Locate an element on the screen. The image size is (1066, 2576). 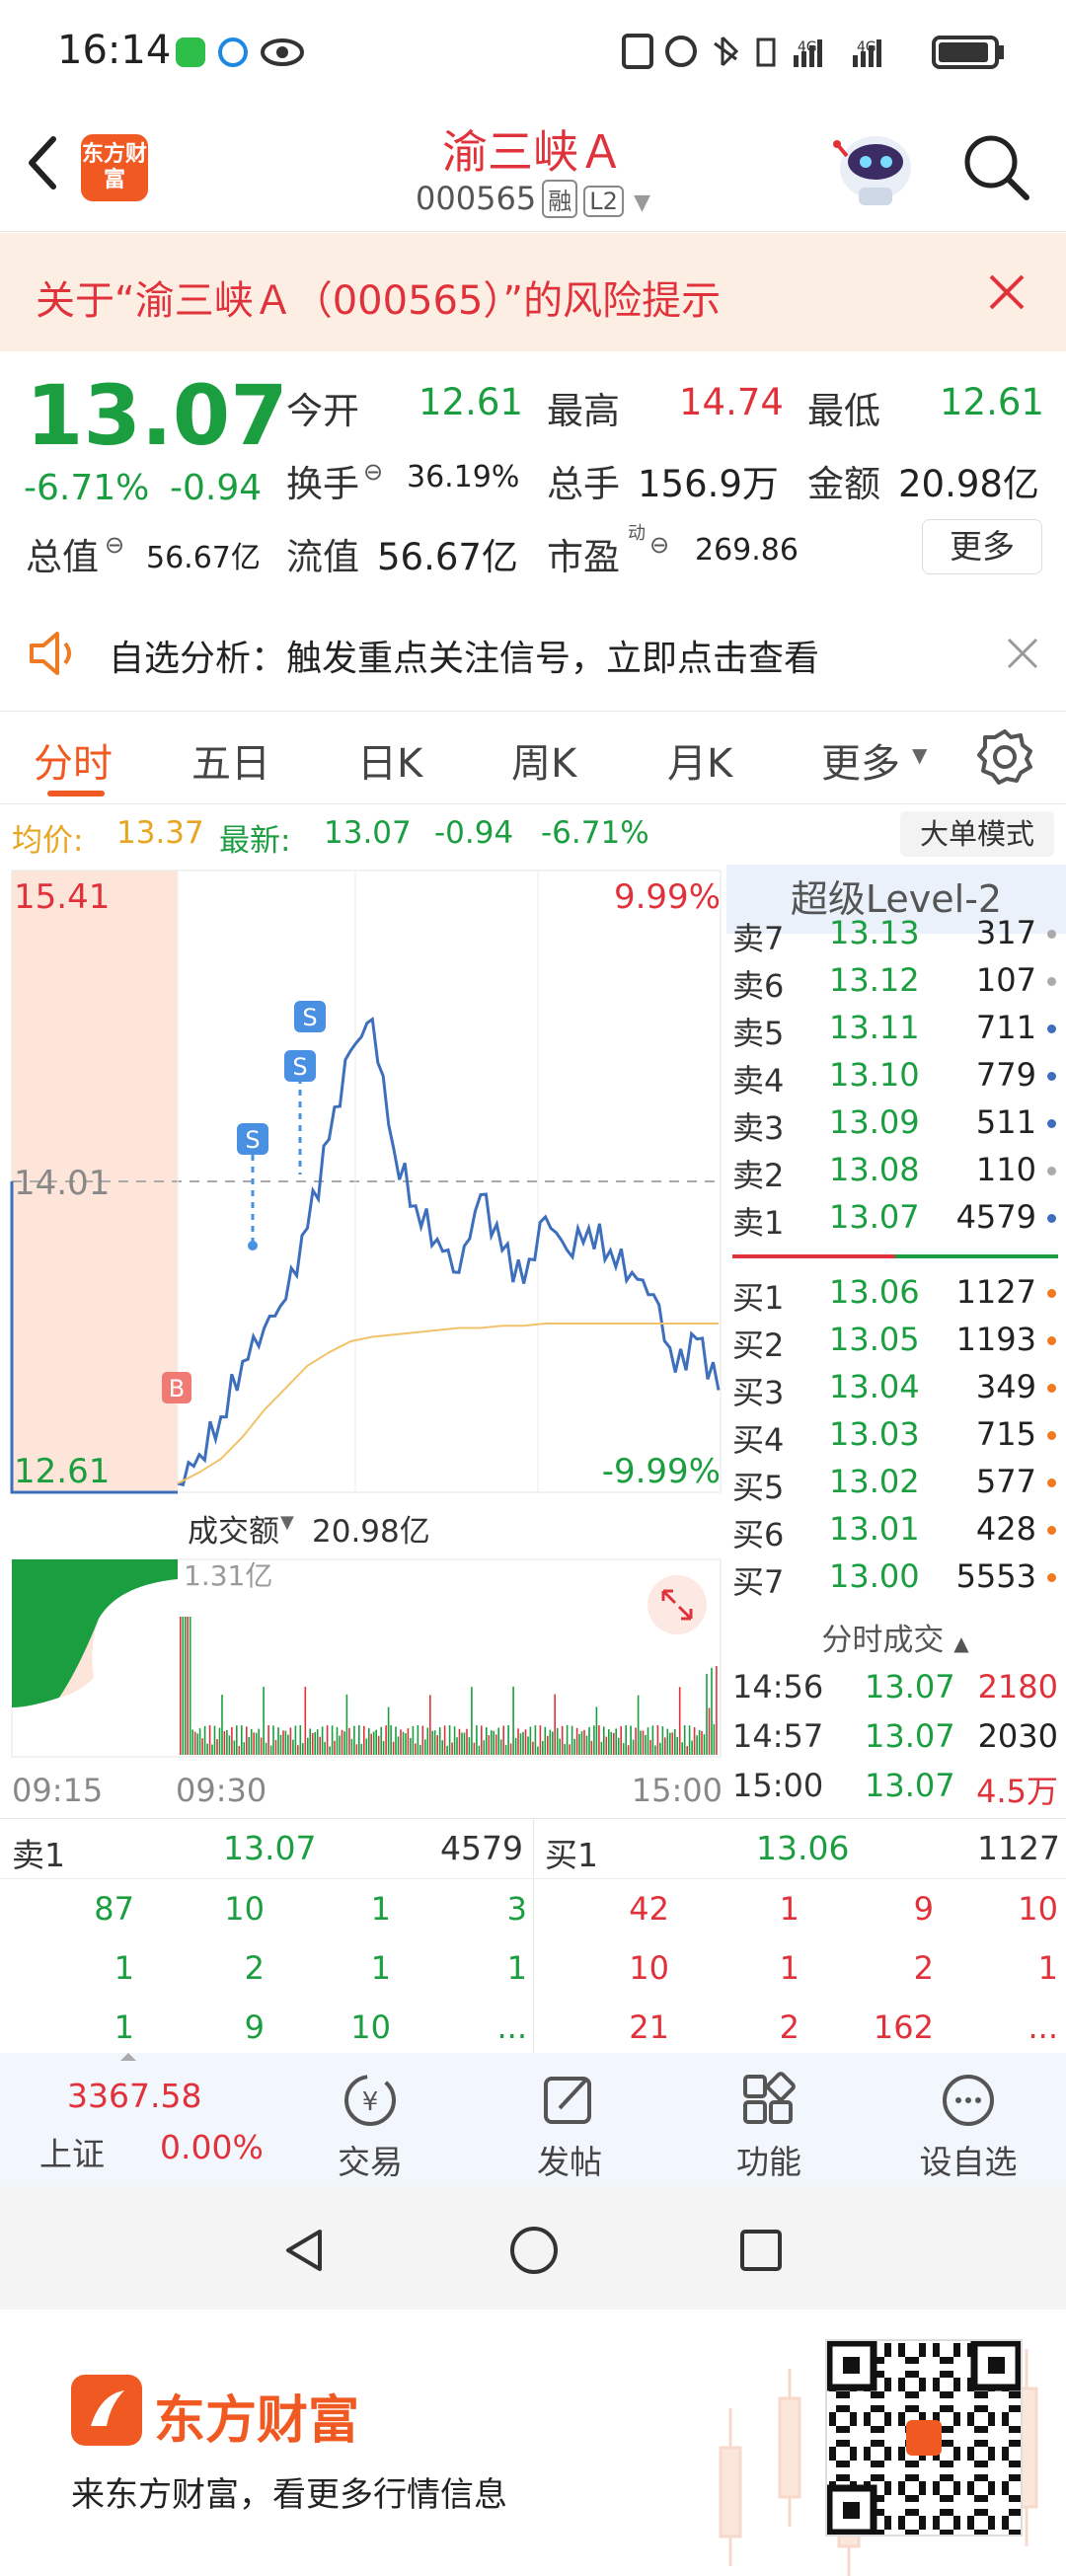
back-icon is located at coordinates (41, 162).